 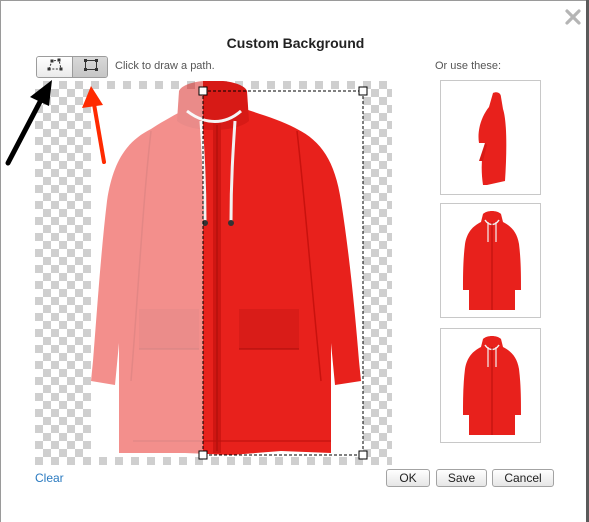 I want to click on ok-button: OK, so click(x=408, y=478).